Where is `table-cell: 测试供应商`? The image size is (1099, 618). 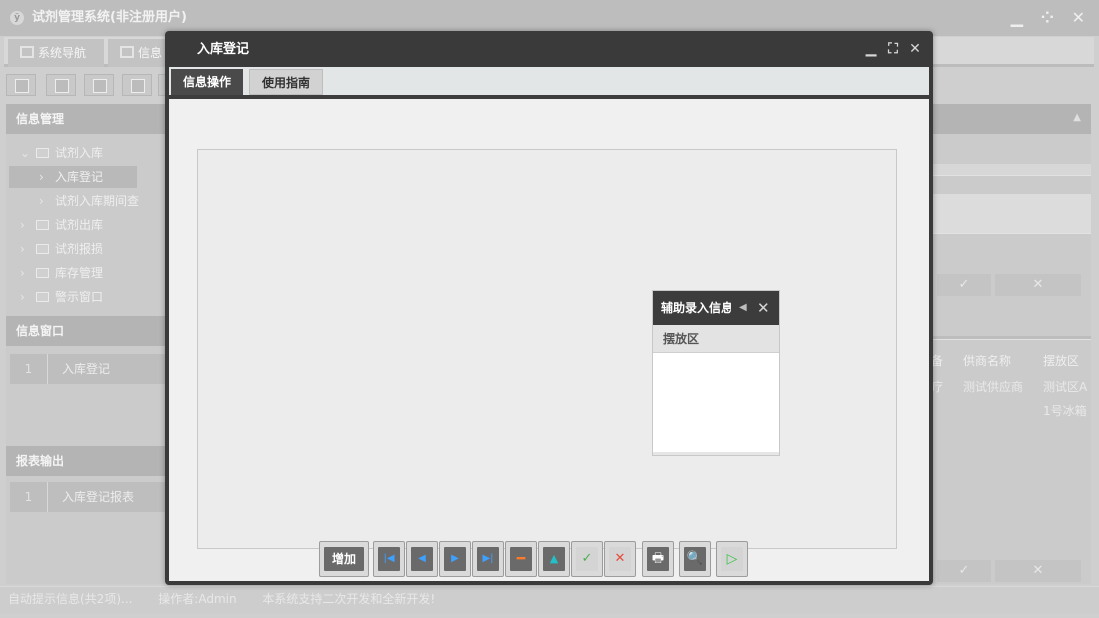 table-cell: 测试供应商 is located at coordinates (993, 387).